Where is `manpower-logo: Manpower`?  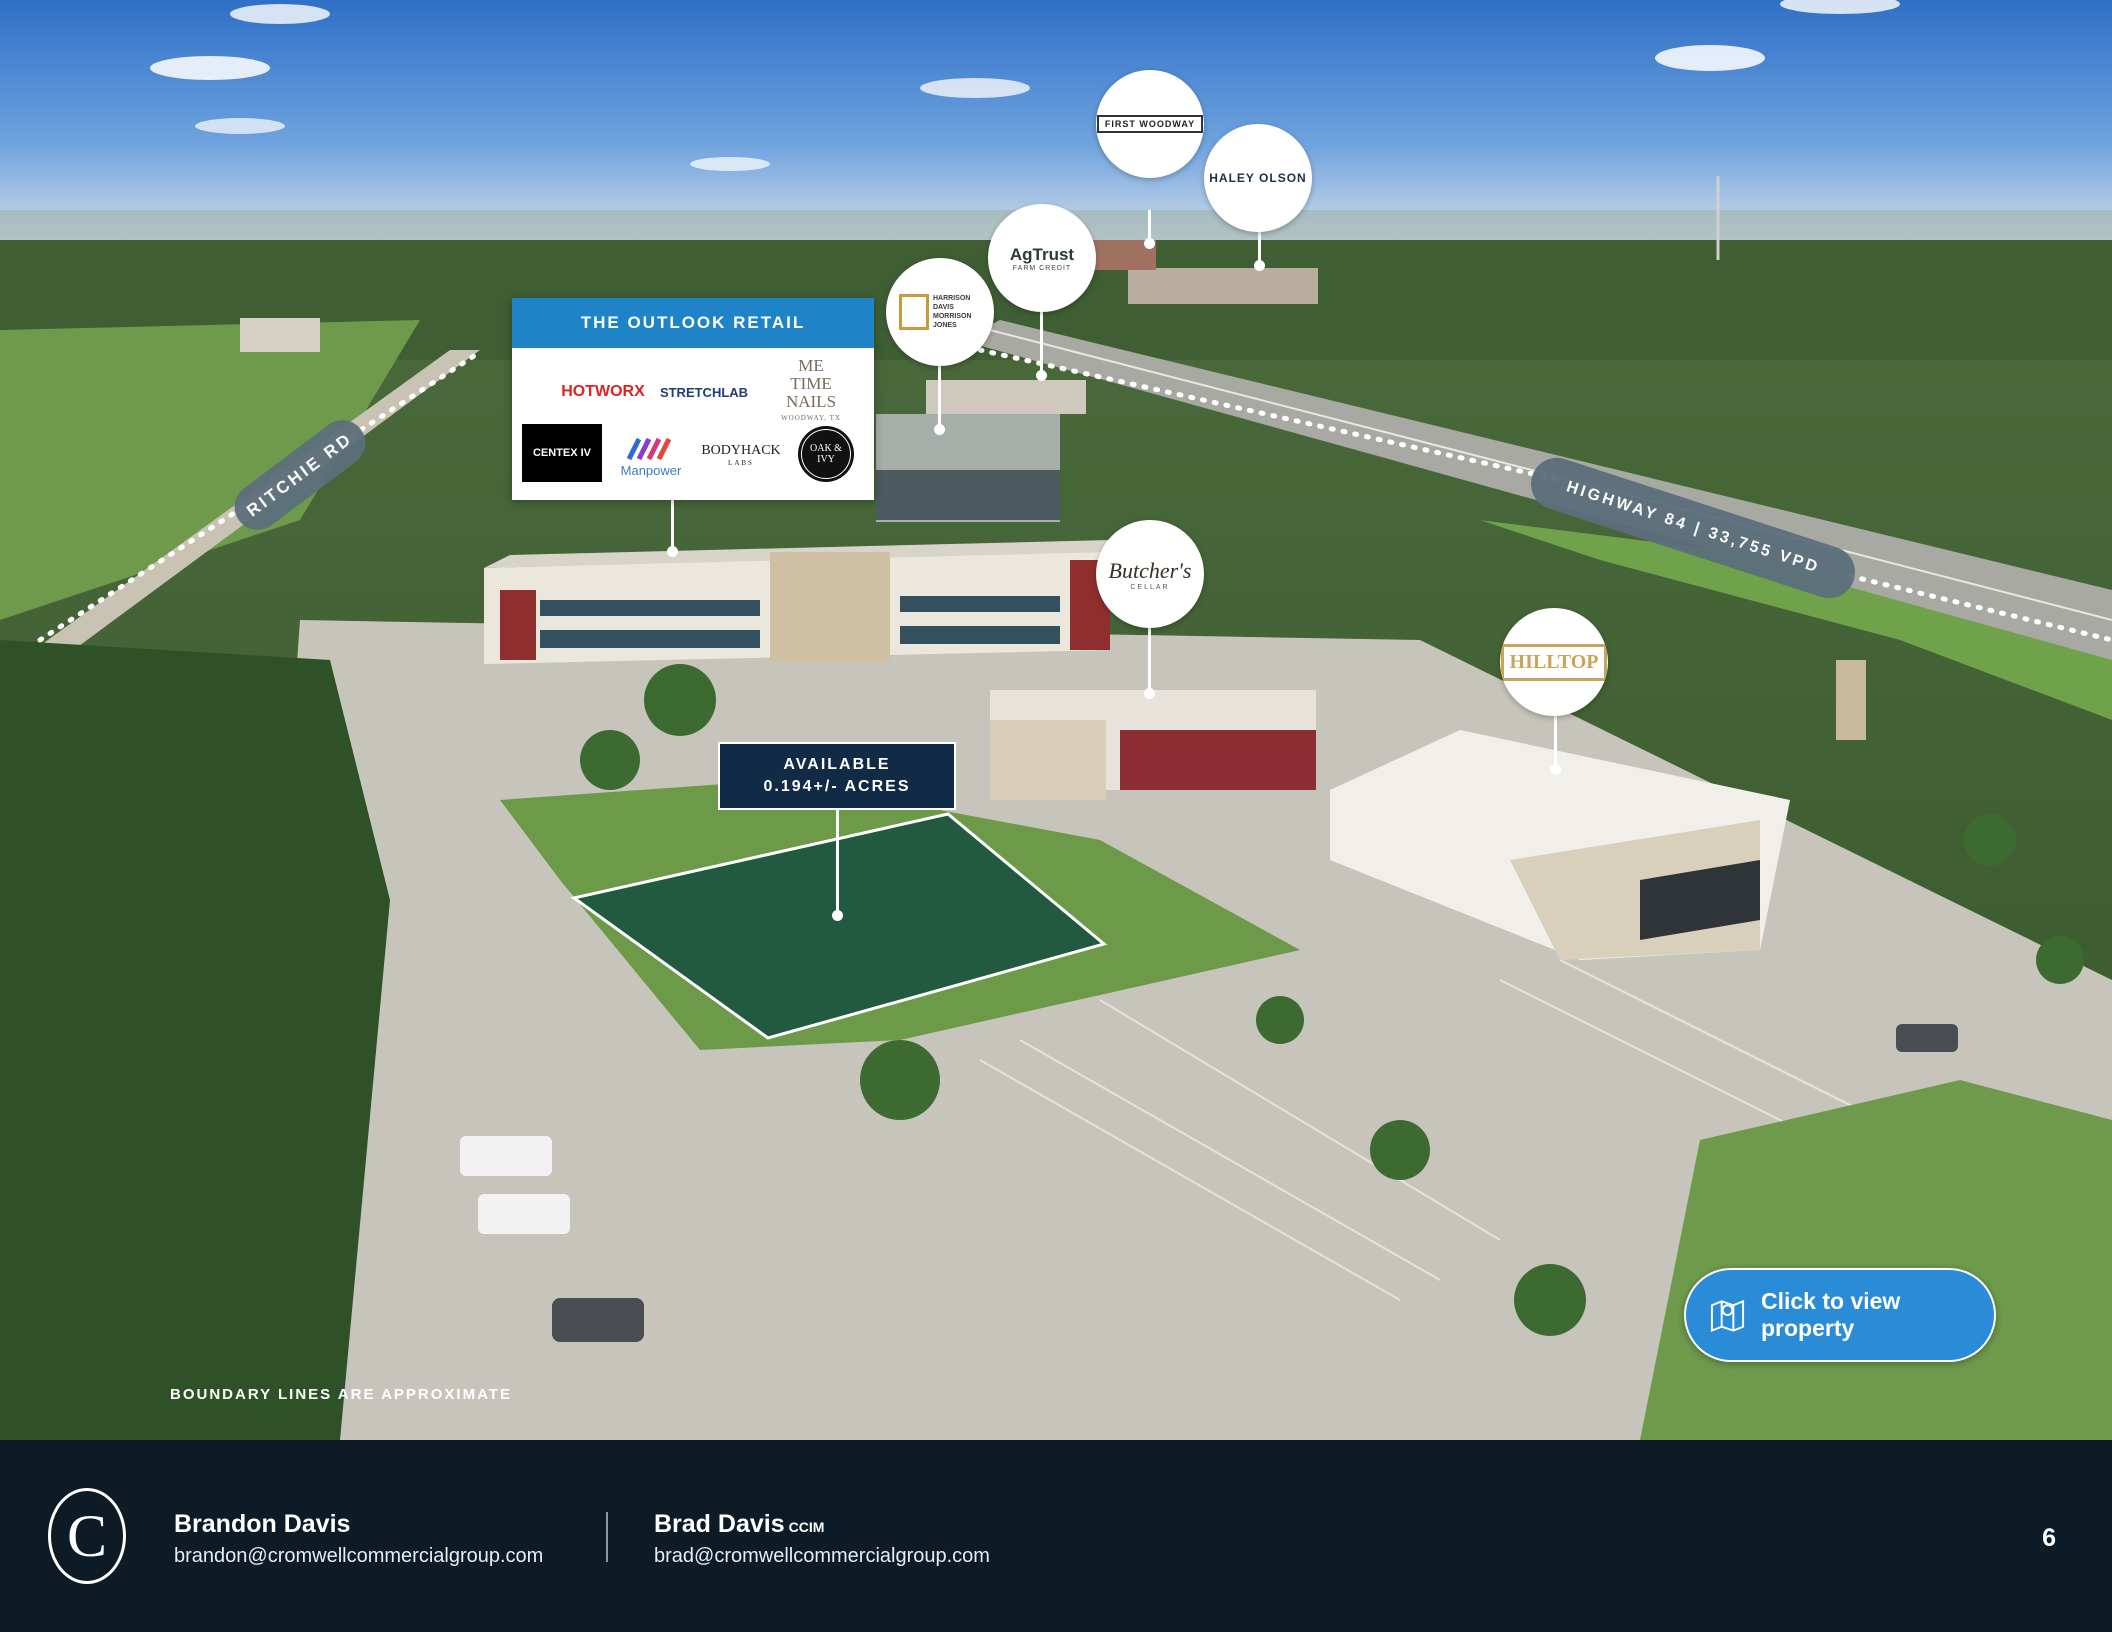
manpower-logo: Manpower is located at coordinates (651, 455).